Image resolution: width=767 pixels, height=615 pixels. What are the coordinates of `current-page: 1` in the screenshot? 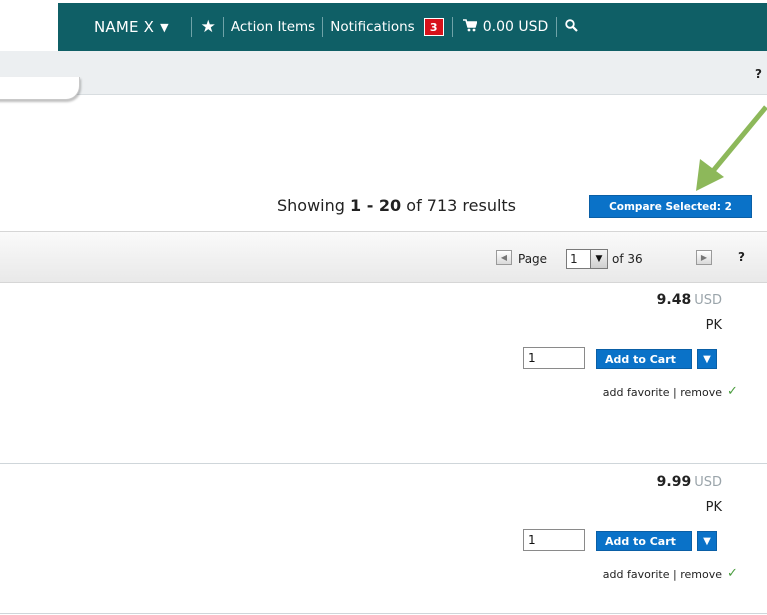 It's located at (574, 259).